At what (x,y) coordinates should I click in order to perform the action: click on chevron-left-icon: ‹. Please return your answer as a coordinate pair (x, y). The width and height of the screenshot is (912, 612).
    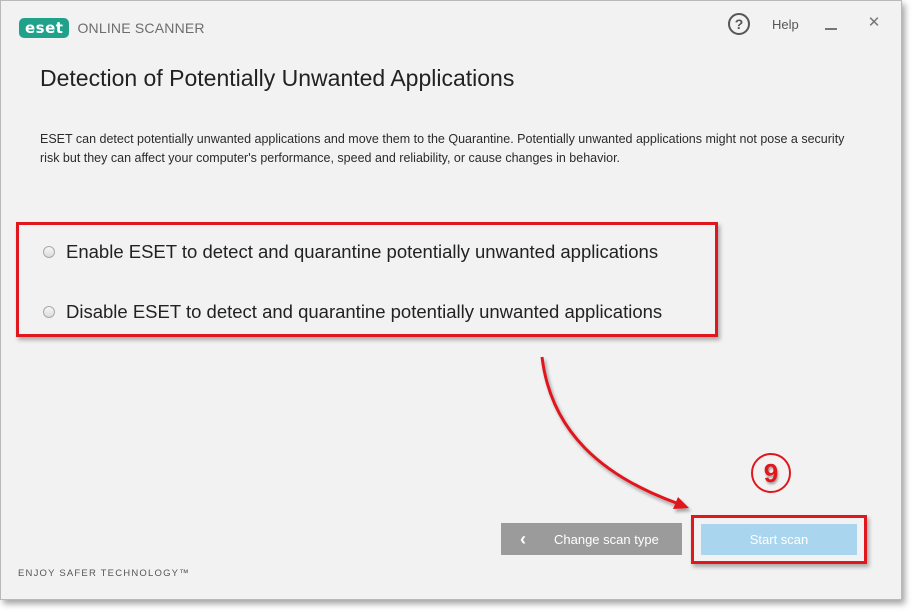
    Looking at the image, I should click on (523, 538).